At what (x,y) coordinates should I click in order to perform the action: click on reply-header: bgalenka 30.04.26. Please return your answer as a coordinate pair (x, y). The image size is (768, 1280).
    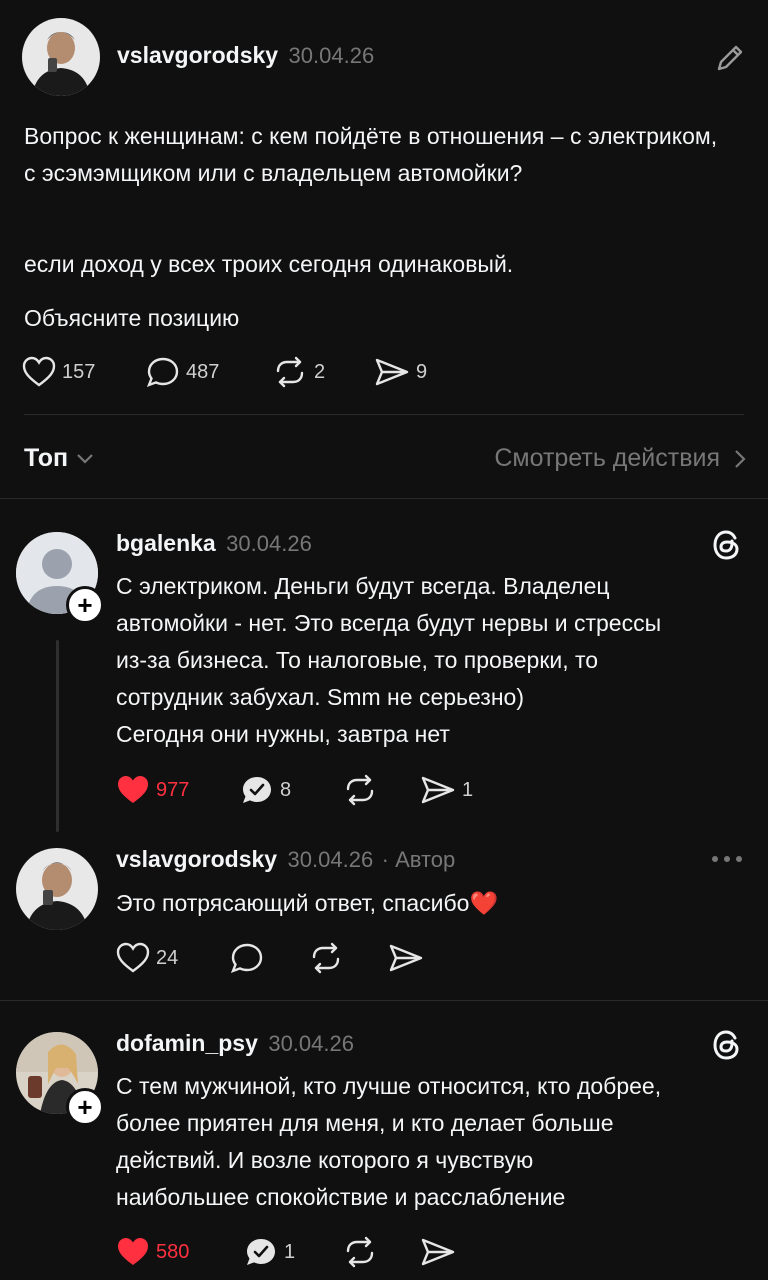
    Looking at the image, I should click on (214, 543).